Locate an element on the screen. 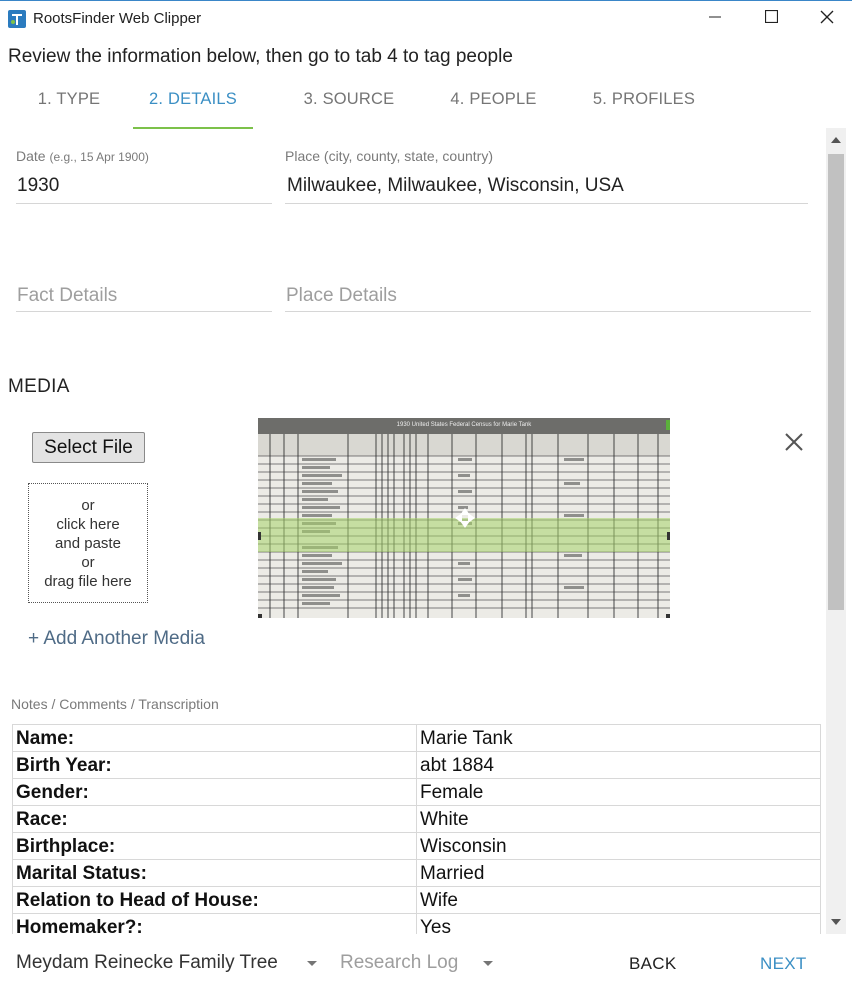  dropzone-line: and paste is located at coordinates (88, 543).